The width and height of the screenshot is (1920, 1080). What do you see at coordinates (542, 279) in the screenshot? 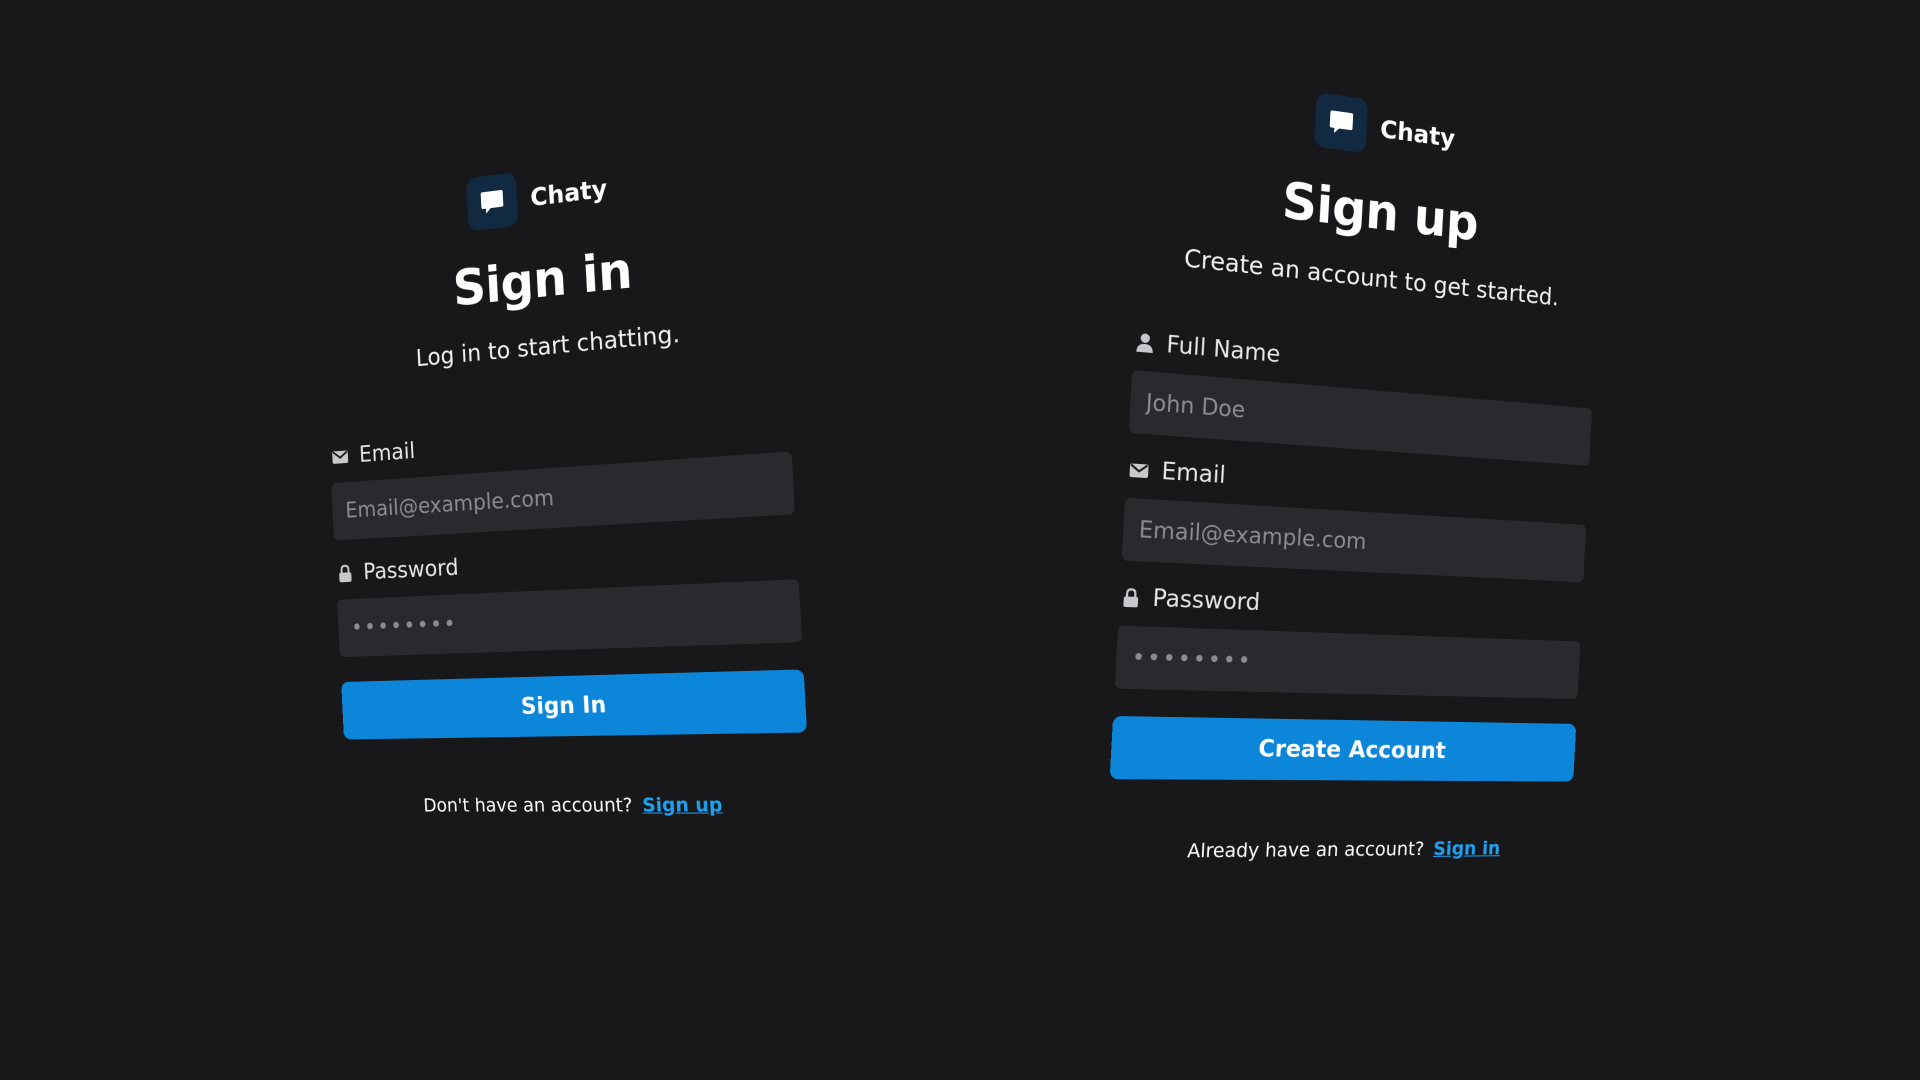
I see `page-title: Sign in` at bounding box center [542, 279].